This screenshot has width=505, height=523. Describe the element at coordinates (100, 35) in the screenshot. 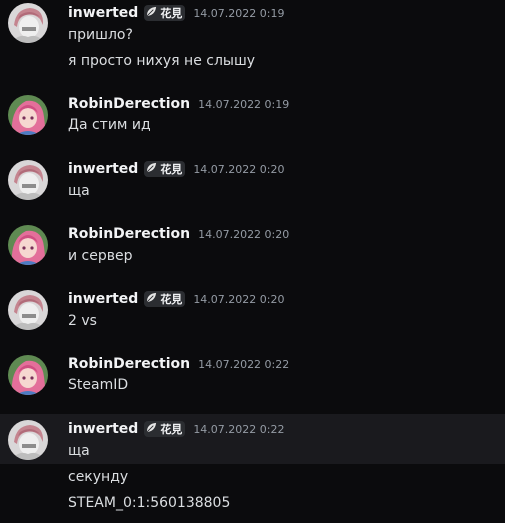

I see `message-text: пришло?` at that location.